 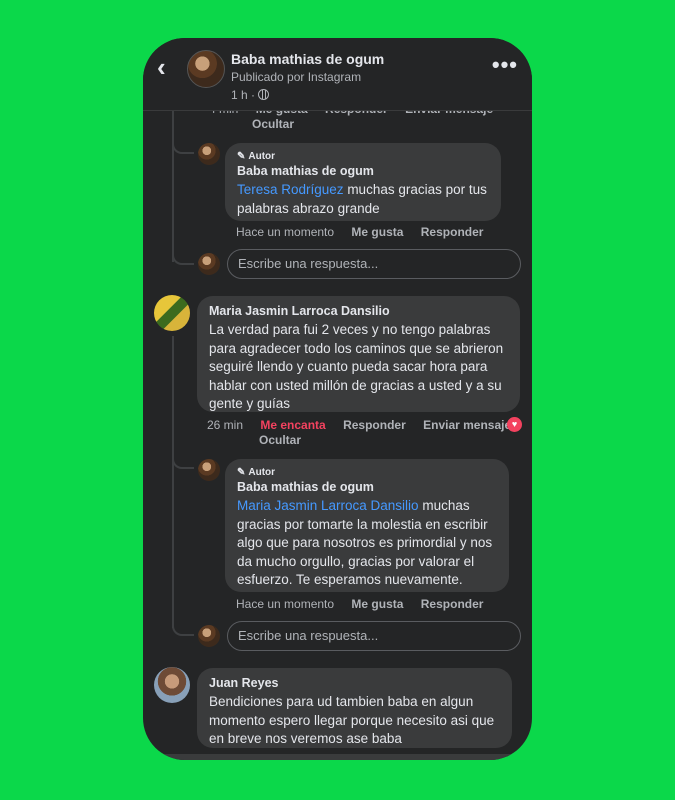 What do you see at coordinates (505, 65) in the screenshot?
I see `more-horizontal-icon: •••` at bounding box center [505, 65].